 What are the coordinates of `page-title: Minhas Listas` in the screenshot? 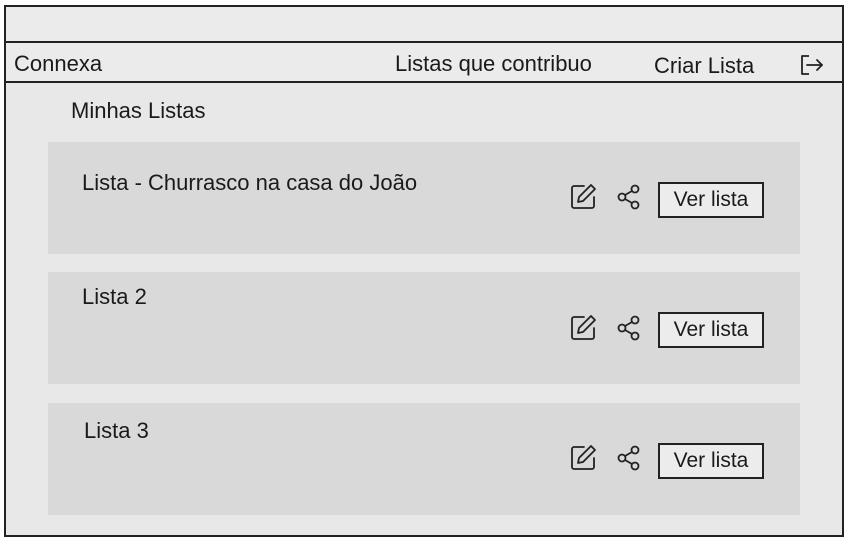 It's located at (138, 110).